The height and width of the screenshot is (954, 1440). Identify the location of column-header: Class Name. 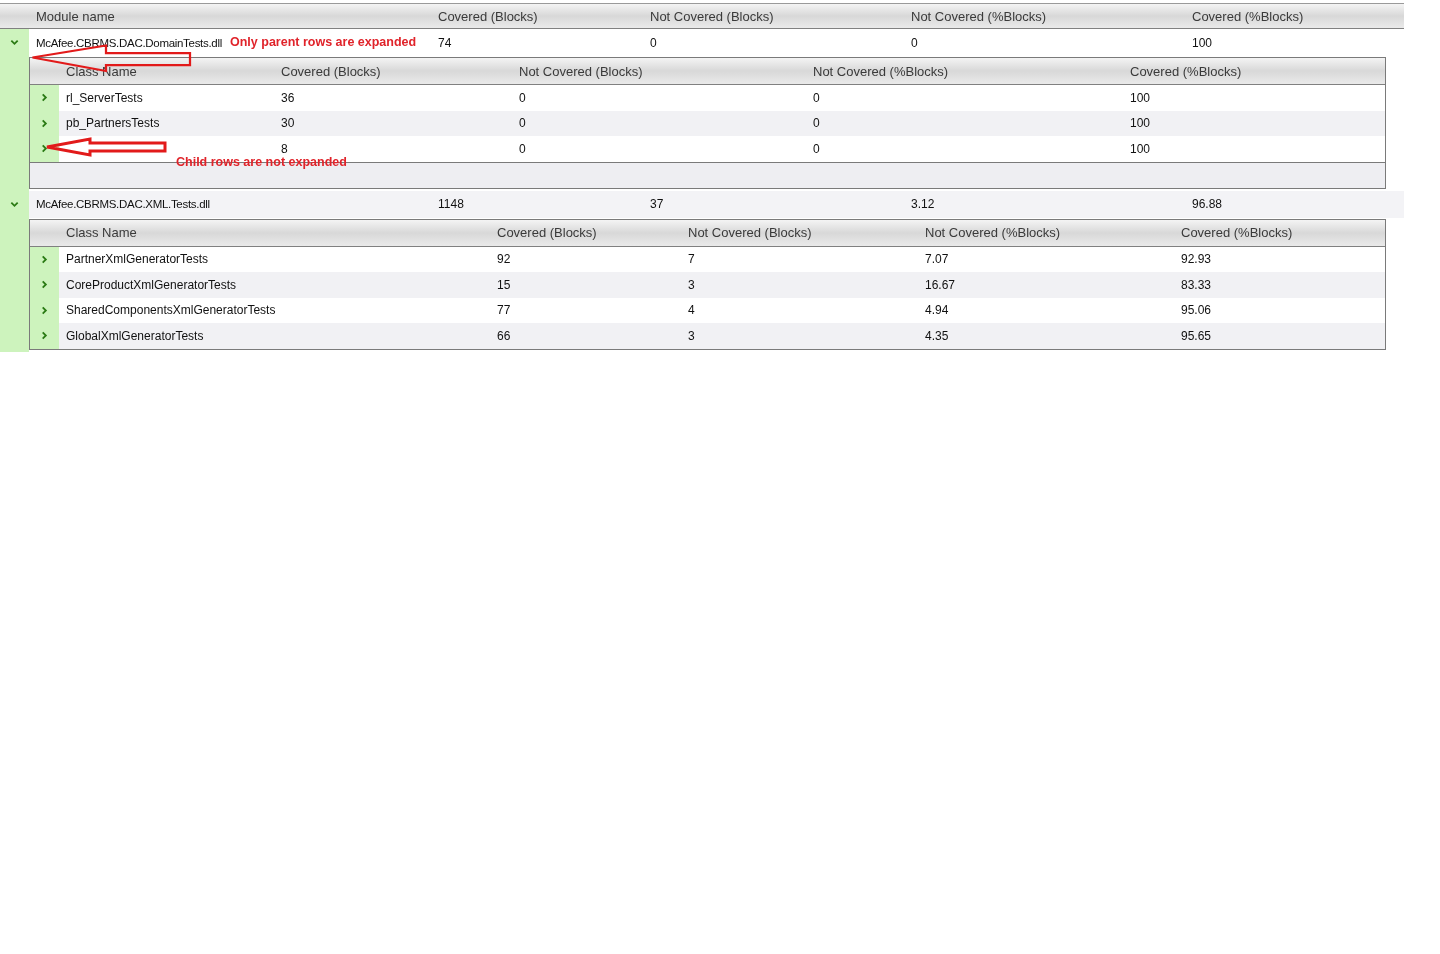
(274, 232).